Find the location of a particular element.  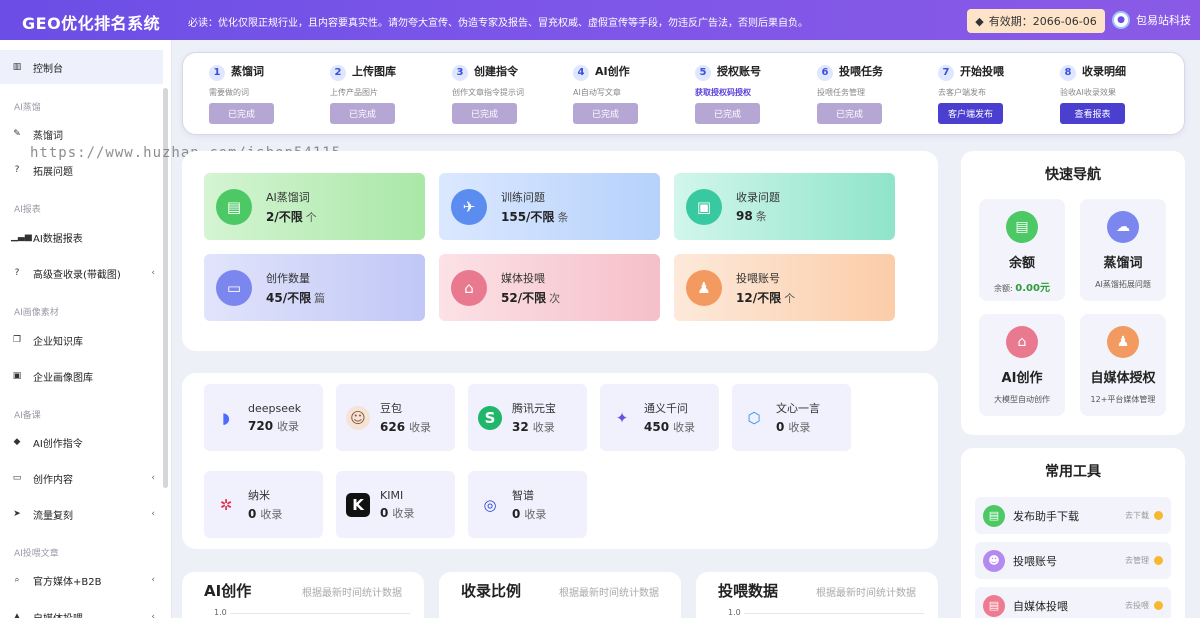

tag-icon: ◆ is located at coordinates (17, 442).